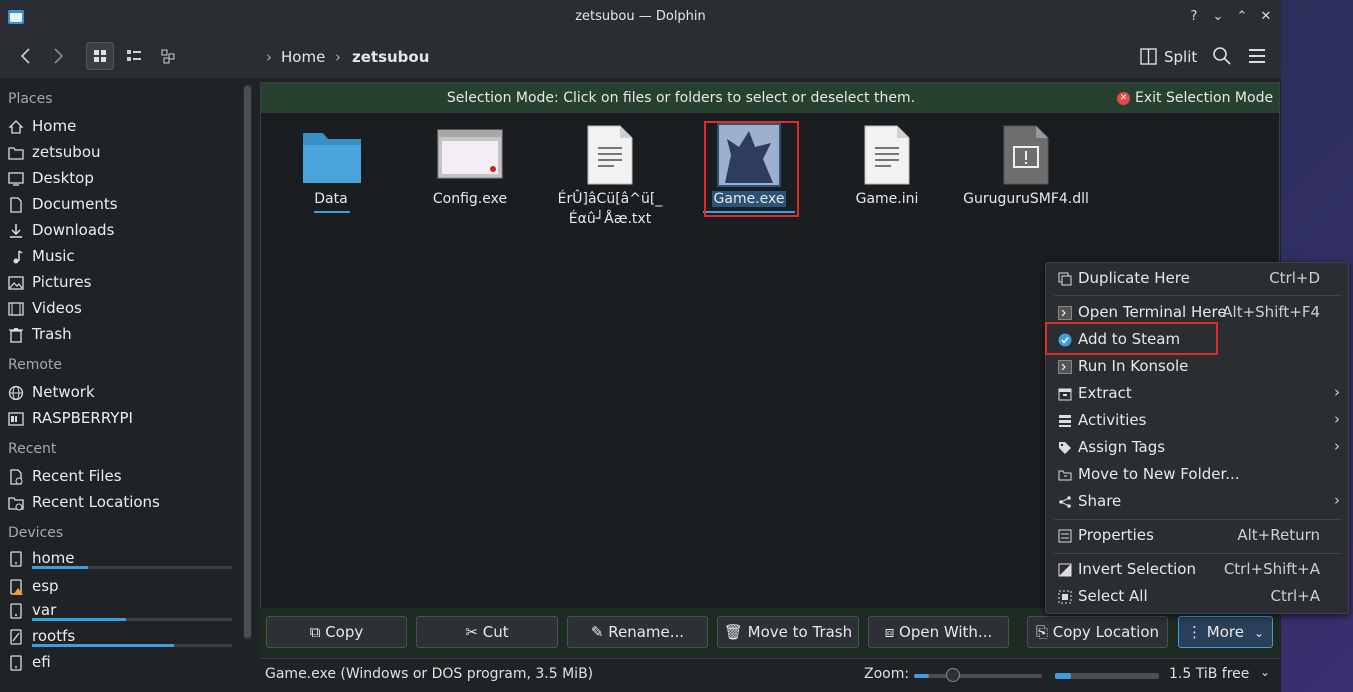 The image size is (1353, 692). What do you see at coordinates (82, 418) in the screenshot?
I see `sidebar-item-label: RASPBERRYPI` at bounding box center [82, 418].